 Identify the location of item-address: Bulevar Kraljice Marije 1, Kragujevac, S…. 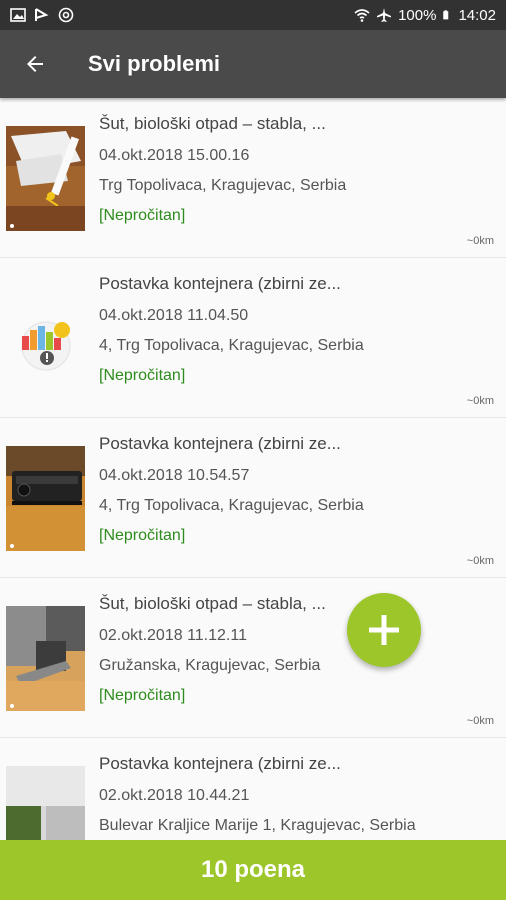
(257, 825).